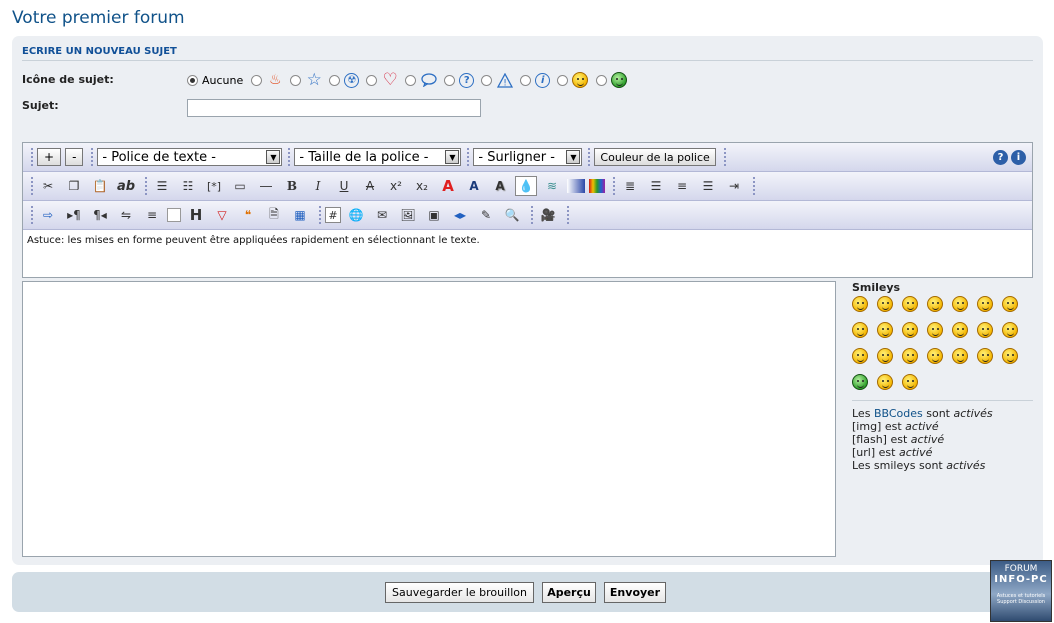 The image size is (1054, 623). I want to click on indent-icon: ⇥, so click(734, 186).